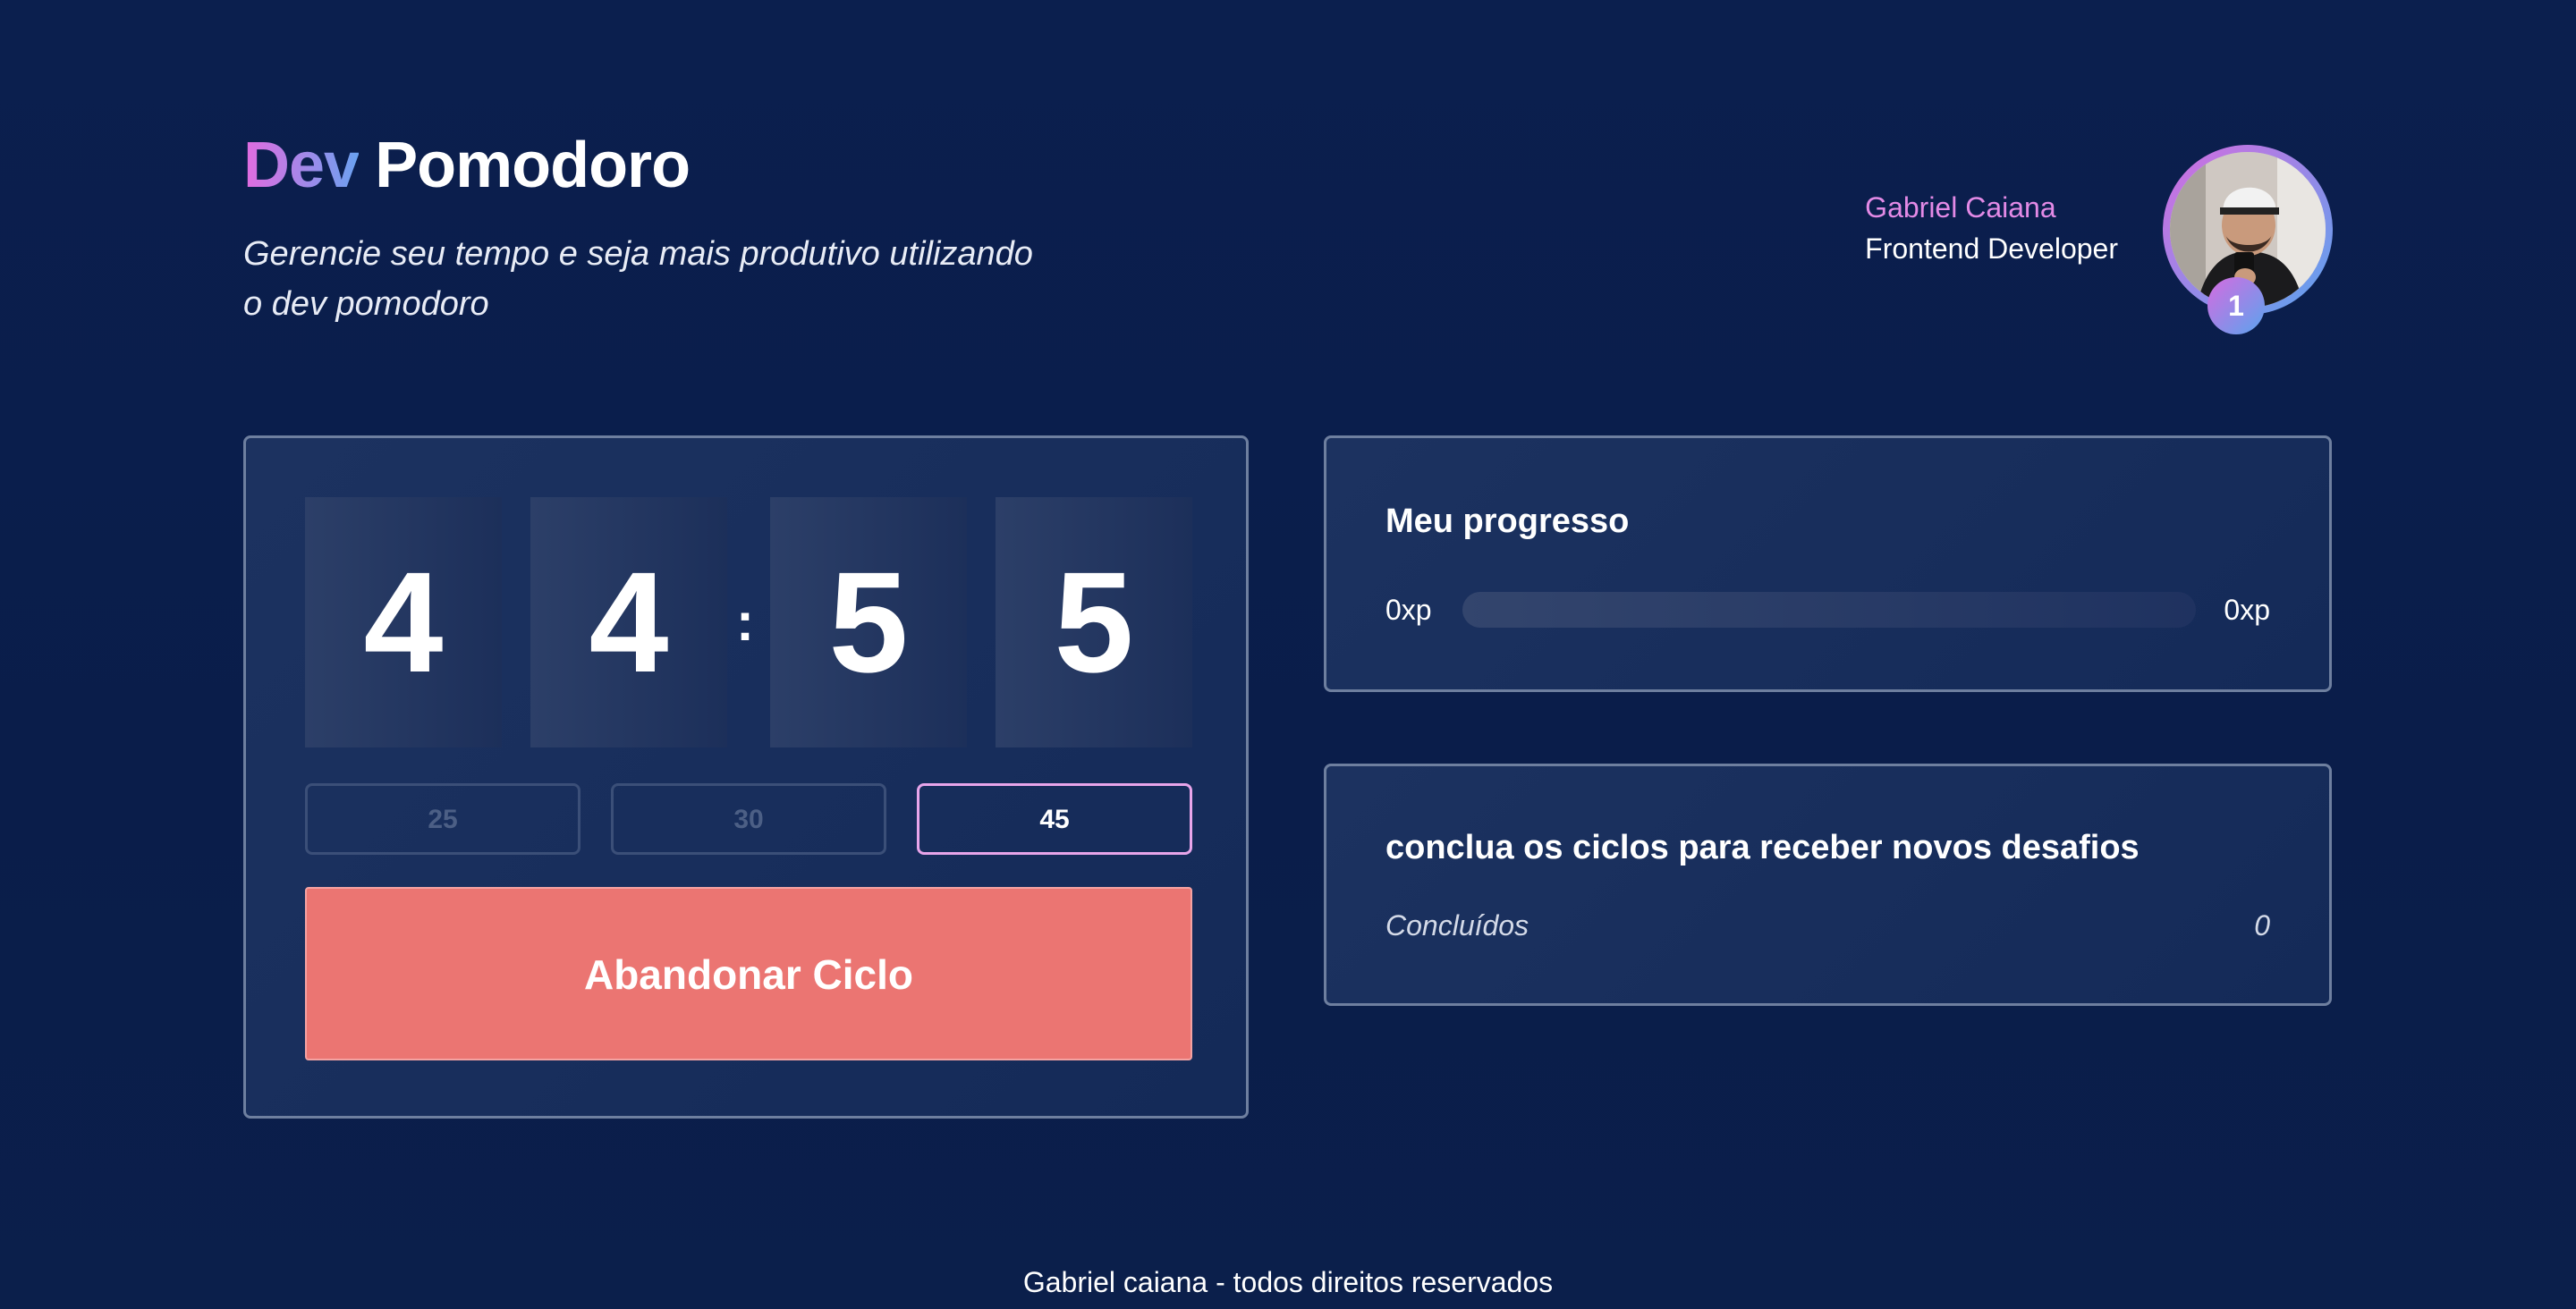 This screenshot has height=1309, width=2576. What do you see at coordinates (1991, 229) in the screenshot?
I see `profile-info: Gabriel Caiana Frontend Developer` at bounding box center [1991, 229].